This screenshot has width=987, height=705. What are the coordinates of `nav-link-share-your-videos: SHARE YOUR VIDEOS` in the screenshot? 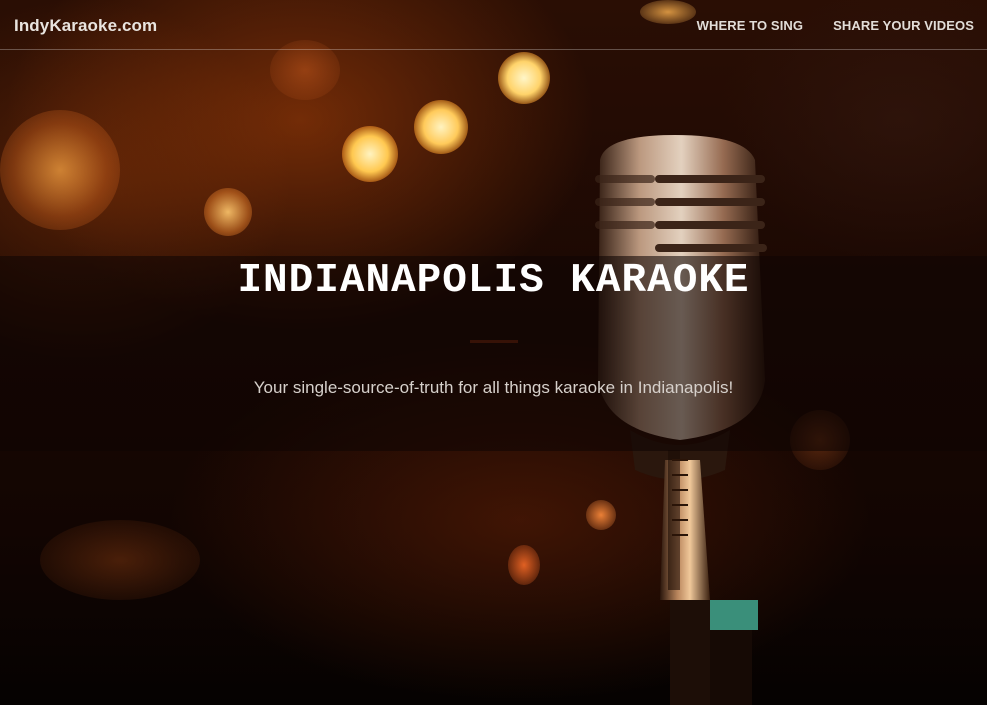 It's located at (903, 25).